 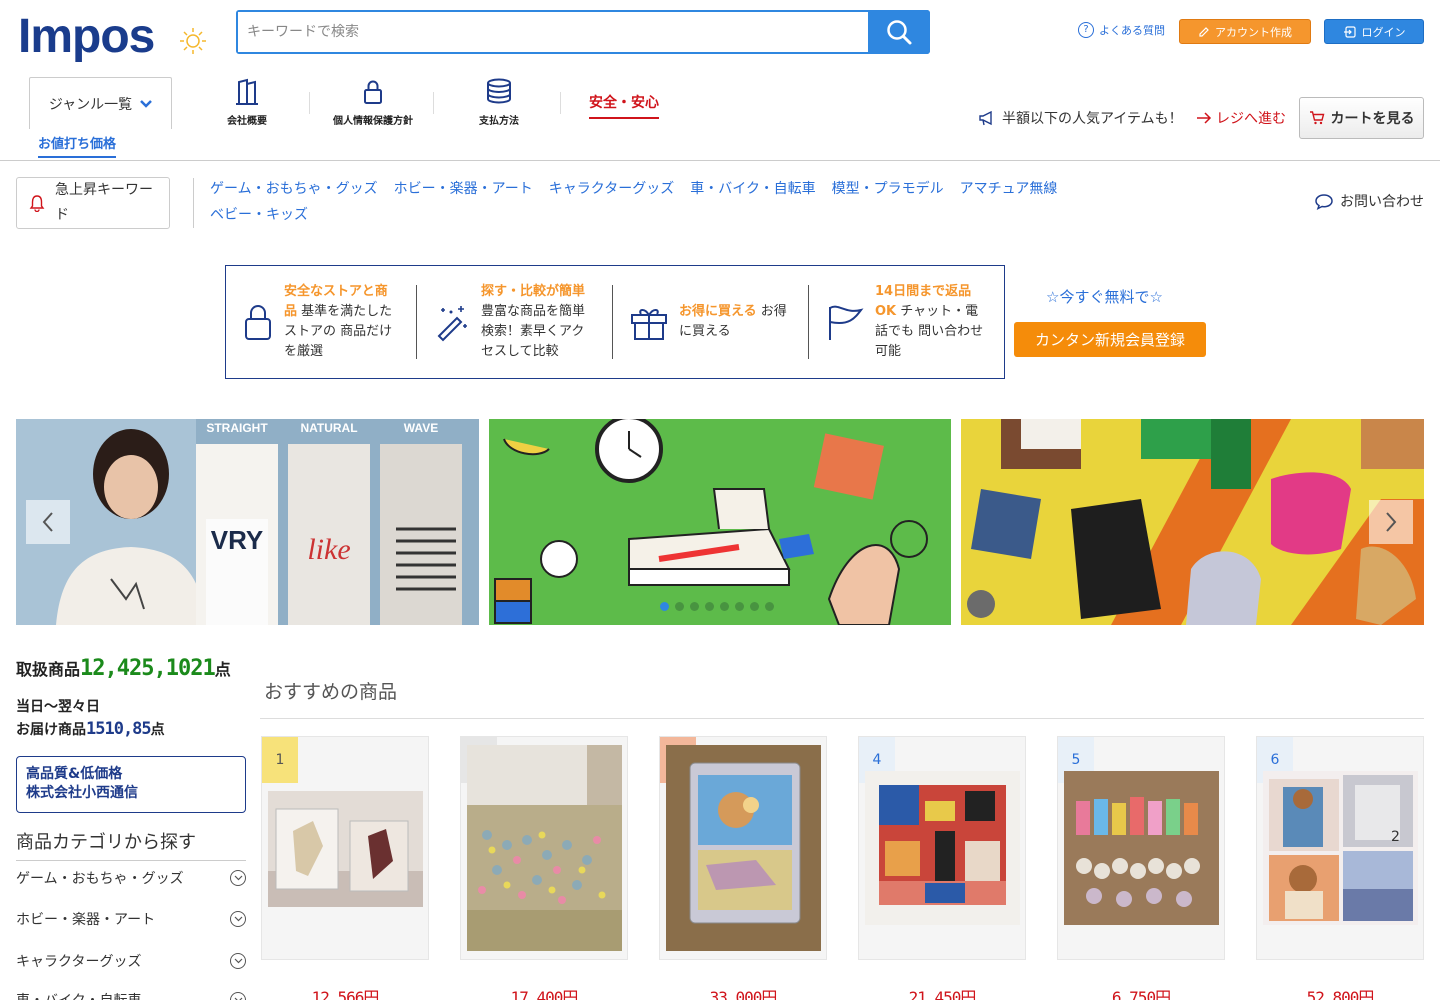 I want to click on arrow-right-icon, so click(x=1204, y=118).